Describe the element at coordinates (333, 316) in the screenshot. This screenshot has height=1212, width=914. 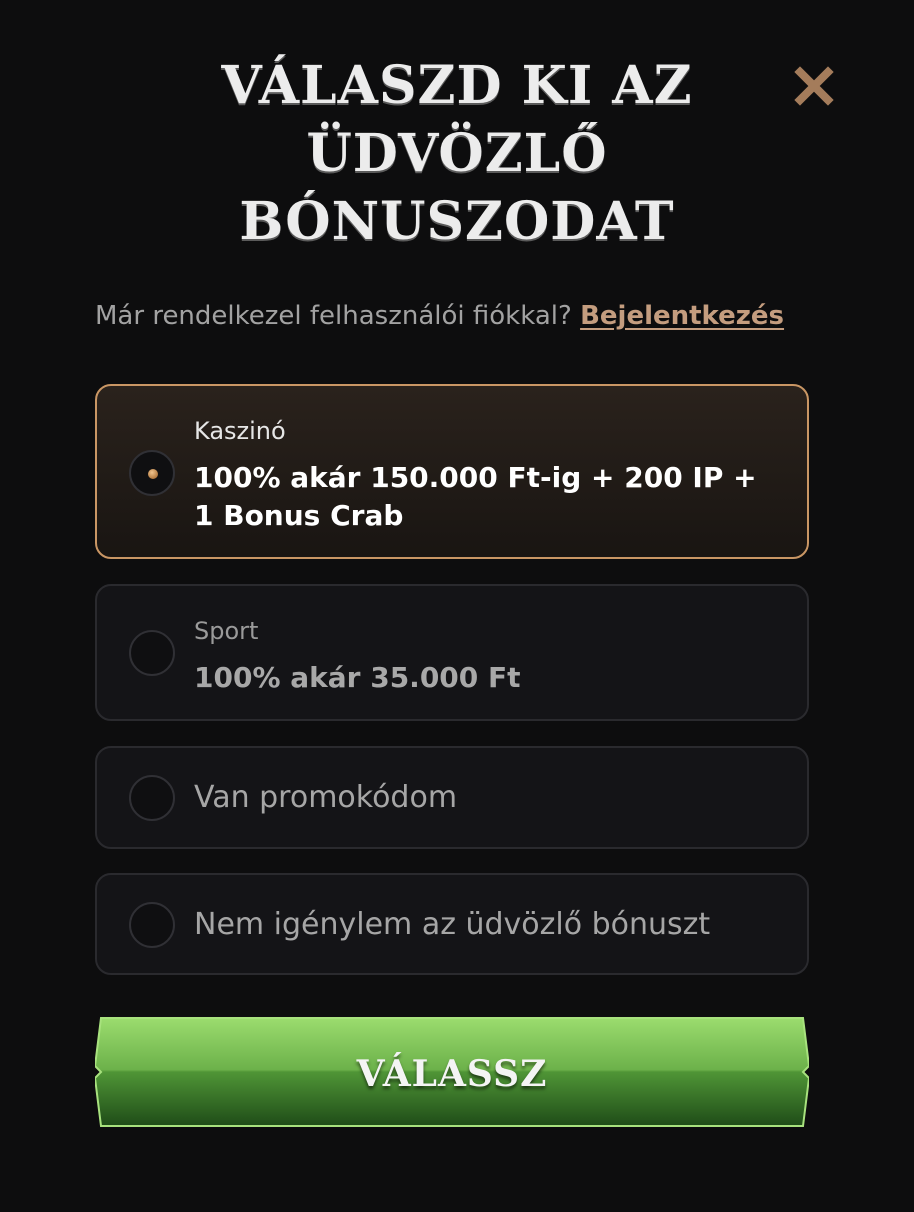
I see `login-prompt: Már rendelkezel felhasználói fiókkal?` at that location.